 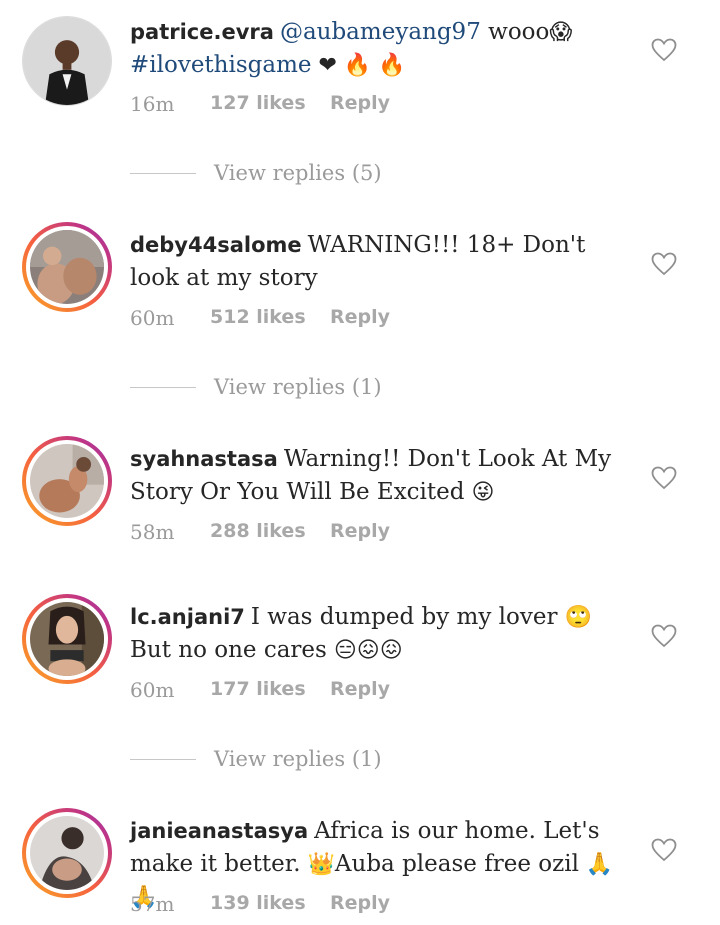 I want to click on comment-body: wooo, so click(x=515, y=32).